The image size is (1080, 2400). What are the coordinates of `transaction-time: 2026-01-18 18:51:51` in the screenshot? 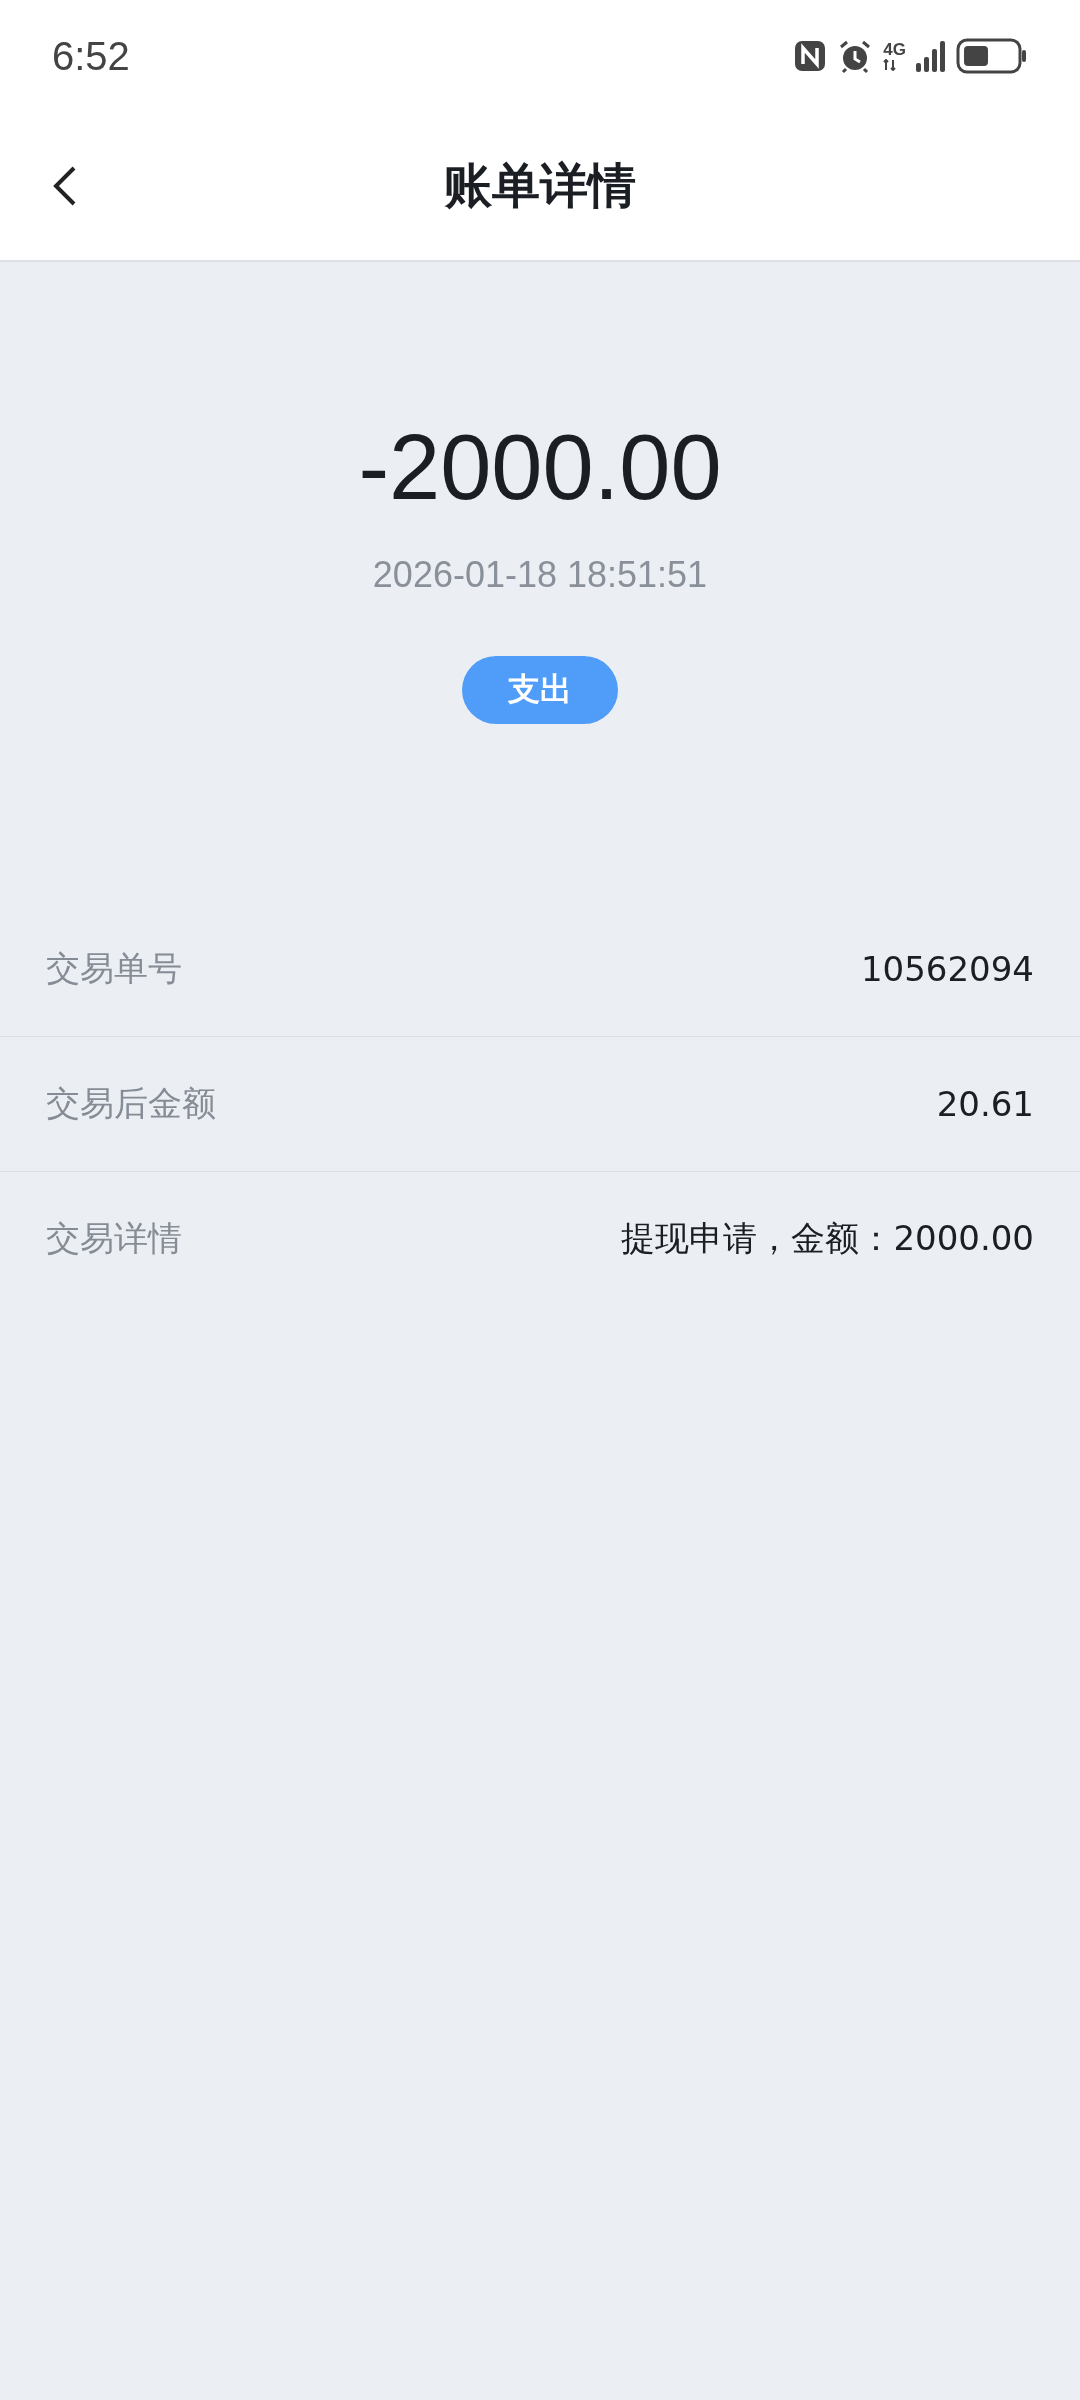 It's located at (540, 575).